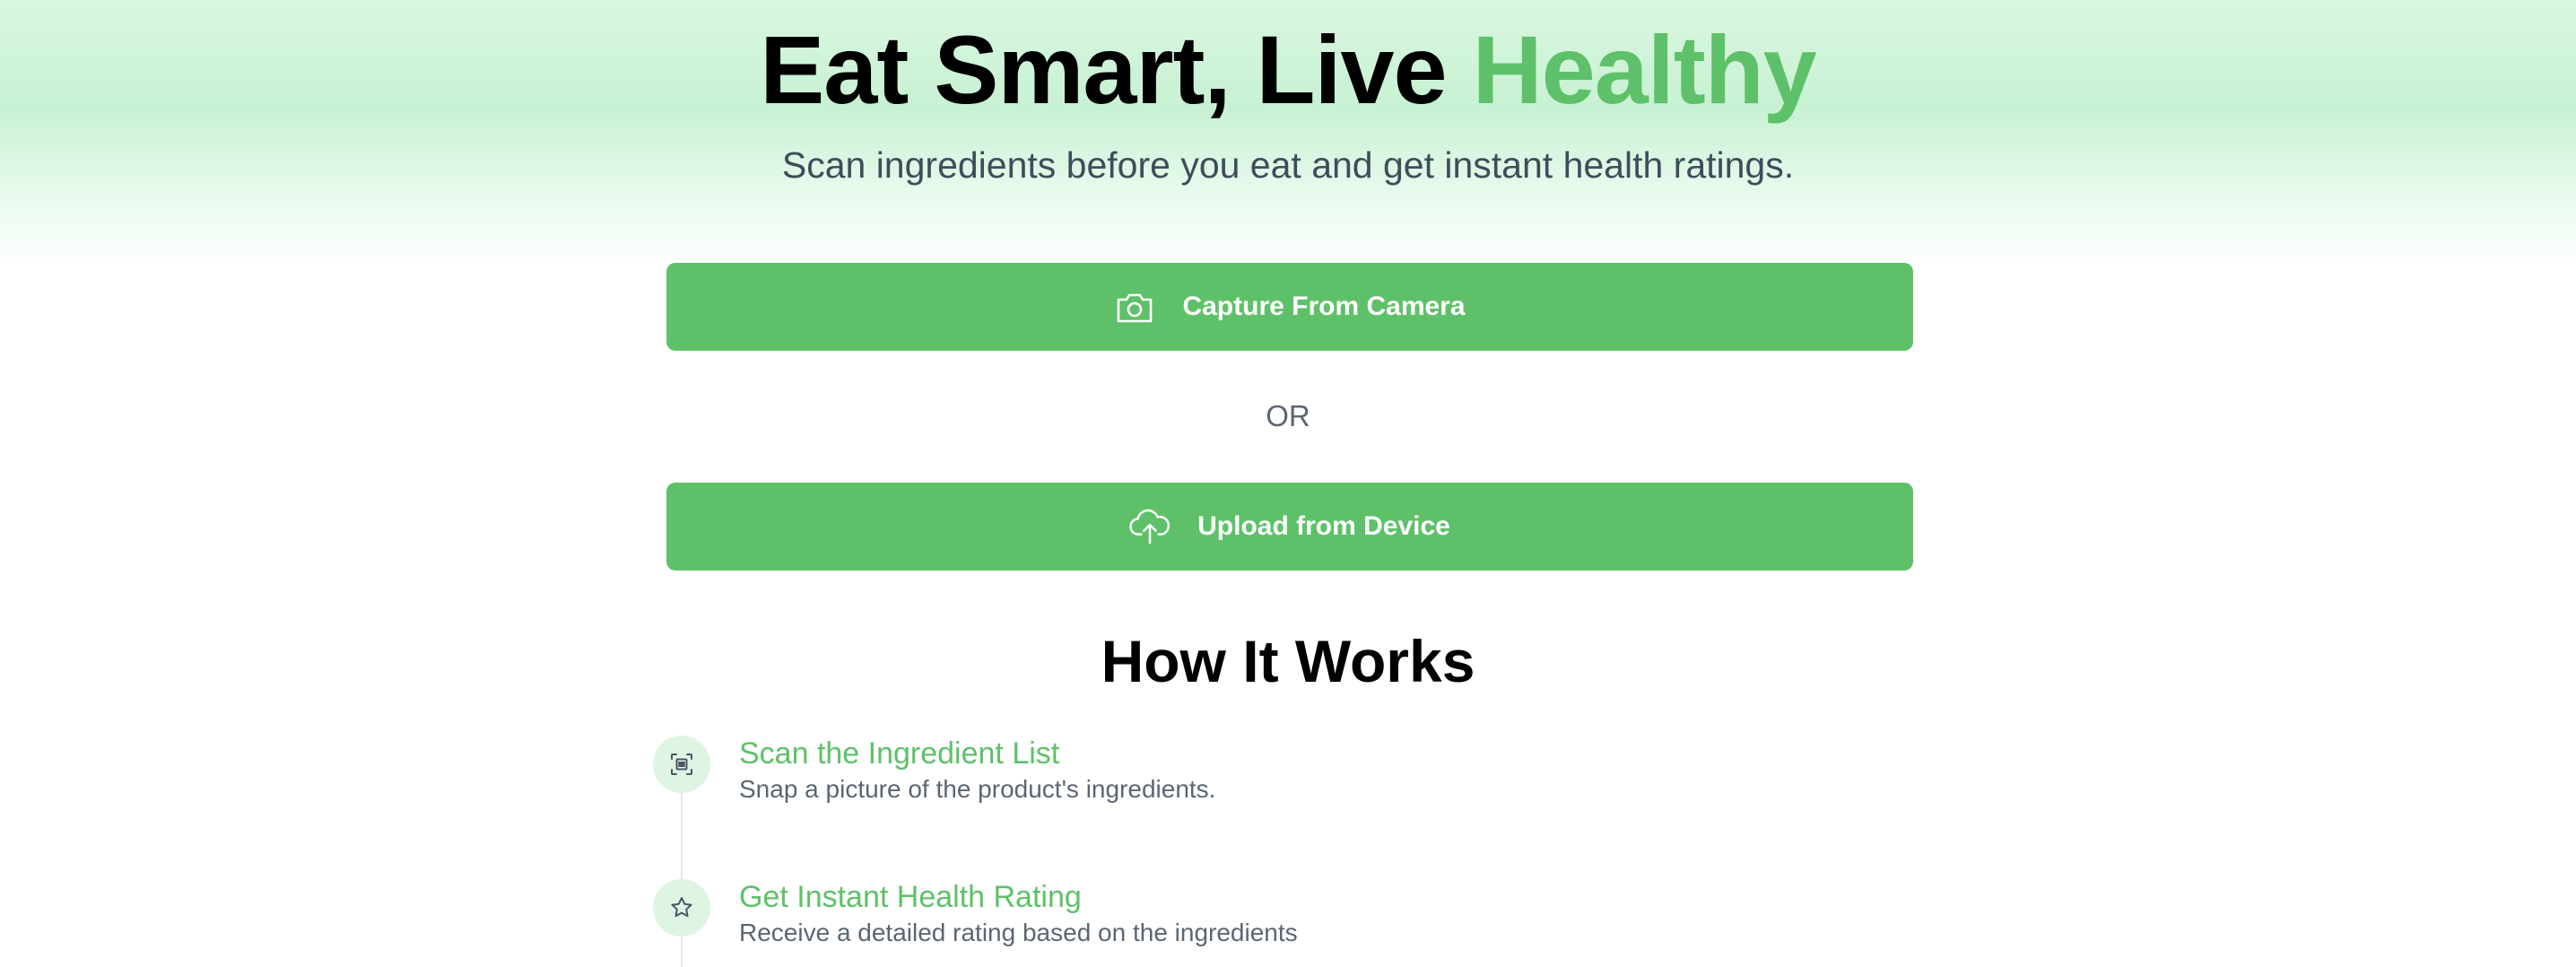 The width and height of the screenshot is (2576, 967). I want to click on step-rating-title: Get Instant Health Rating, so click(910, 897).